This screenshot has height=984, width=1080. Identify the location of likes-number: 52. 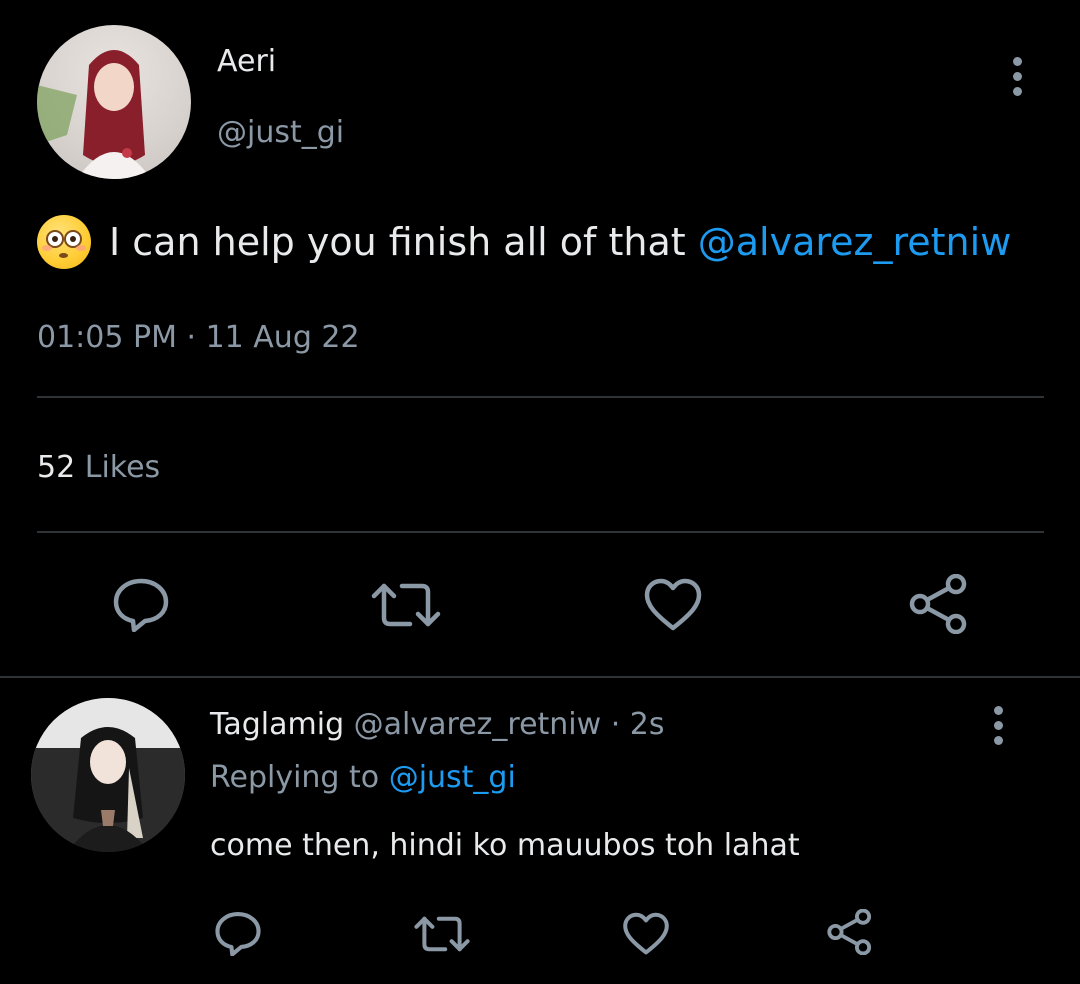
(56, 467).